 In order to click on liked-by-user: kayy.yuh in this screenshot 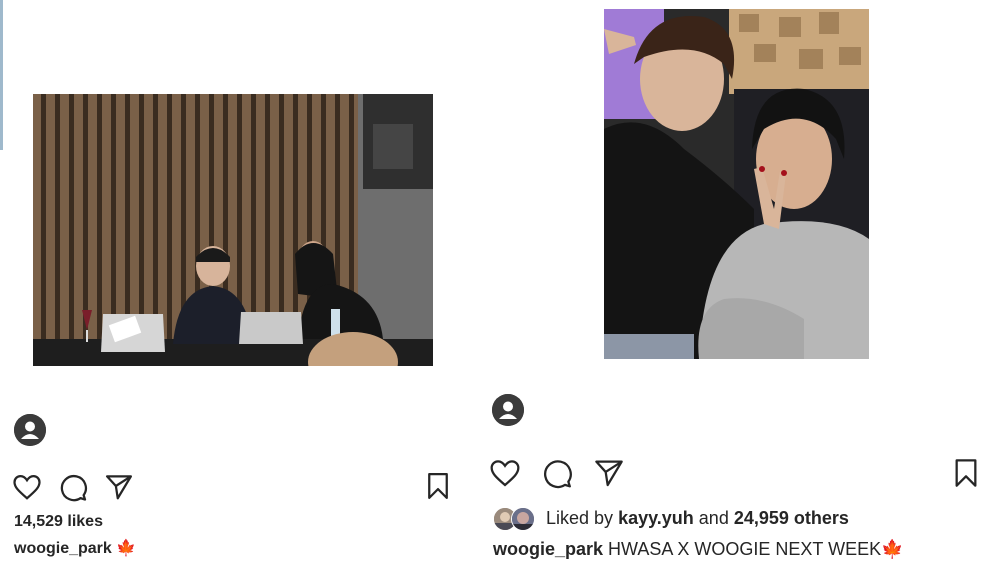, I will do `click(656, 518)`.